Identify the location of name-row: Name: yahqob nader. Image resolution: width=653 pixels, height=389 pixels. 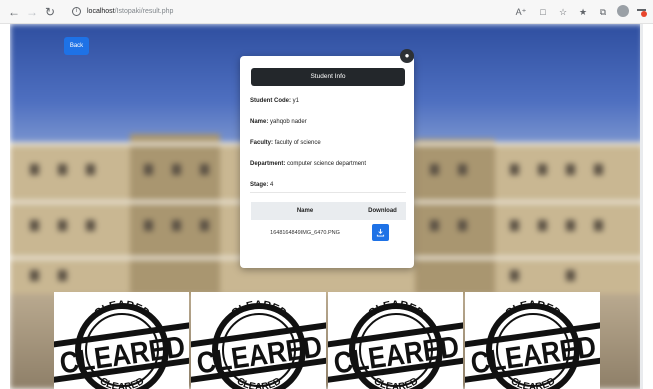
(278, 122).